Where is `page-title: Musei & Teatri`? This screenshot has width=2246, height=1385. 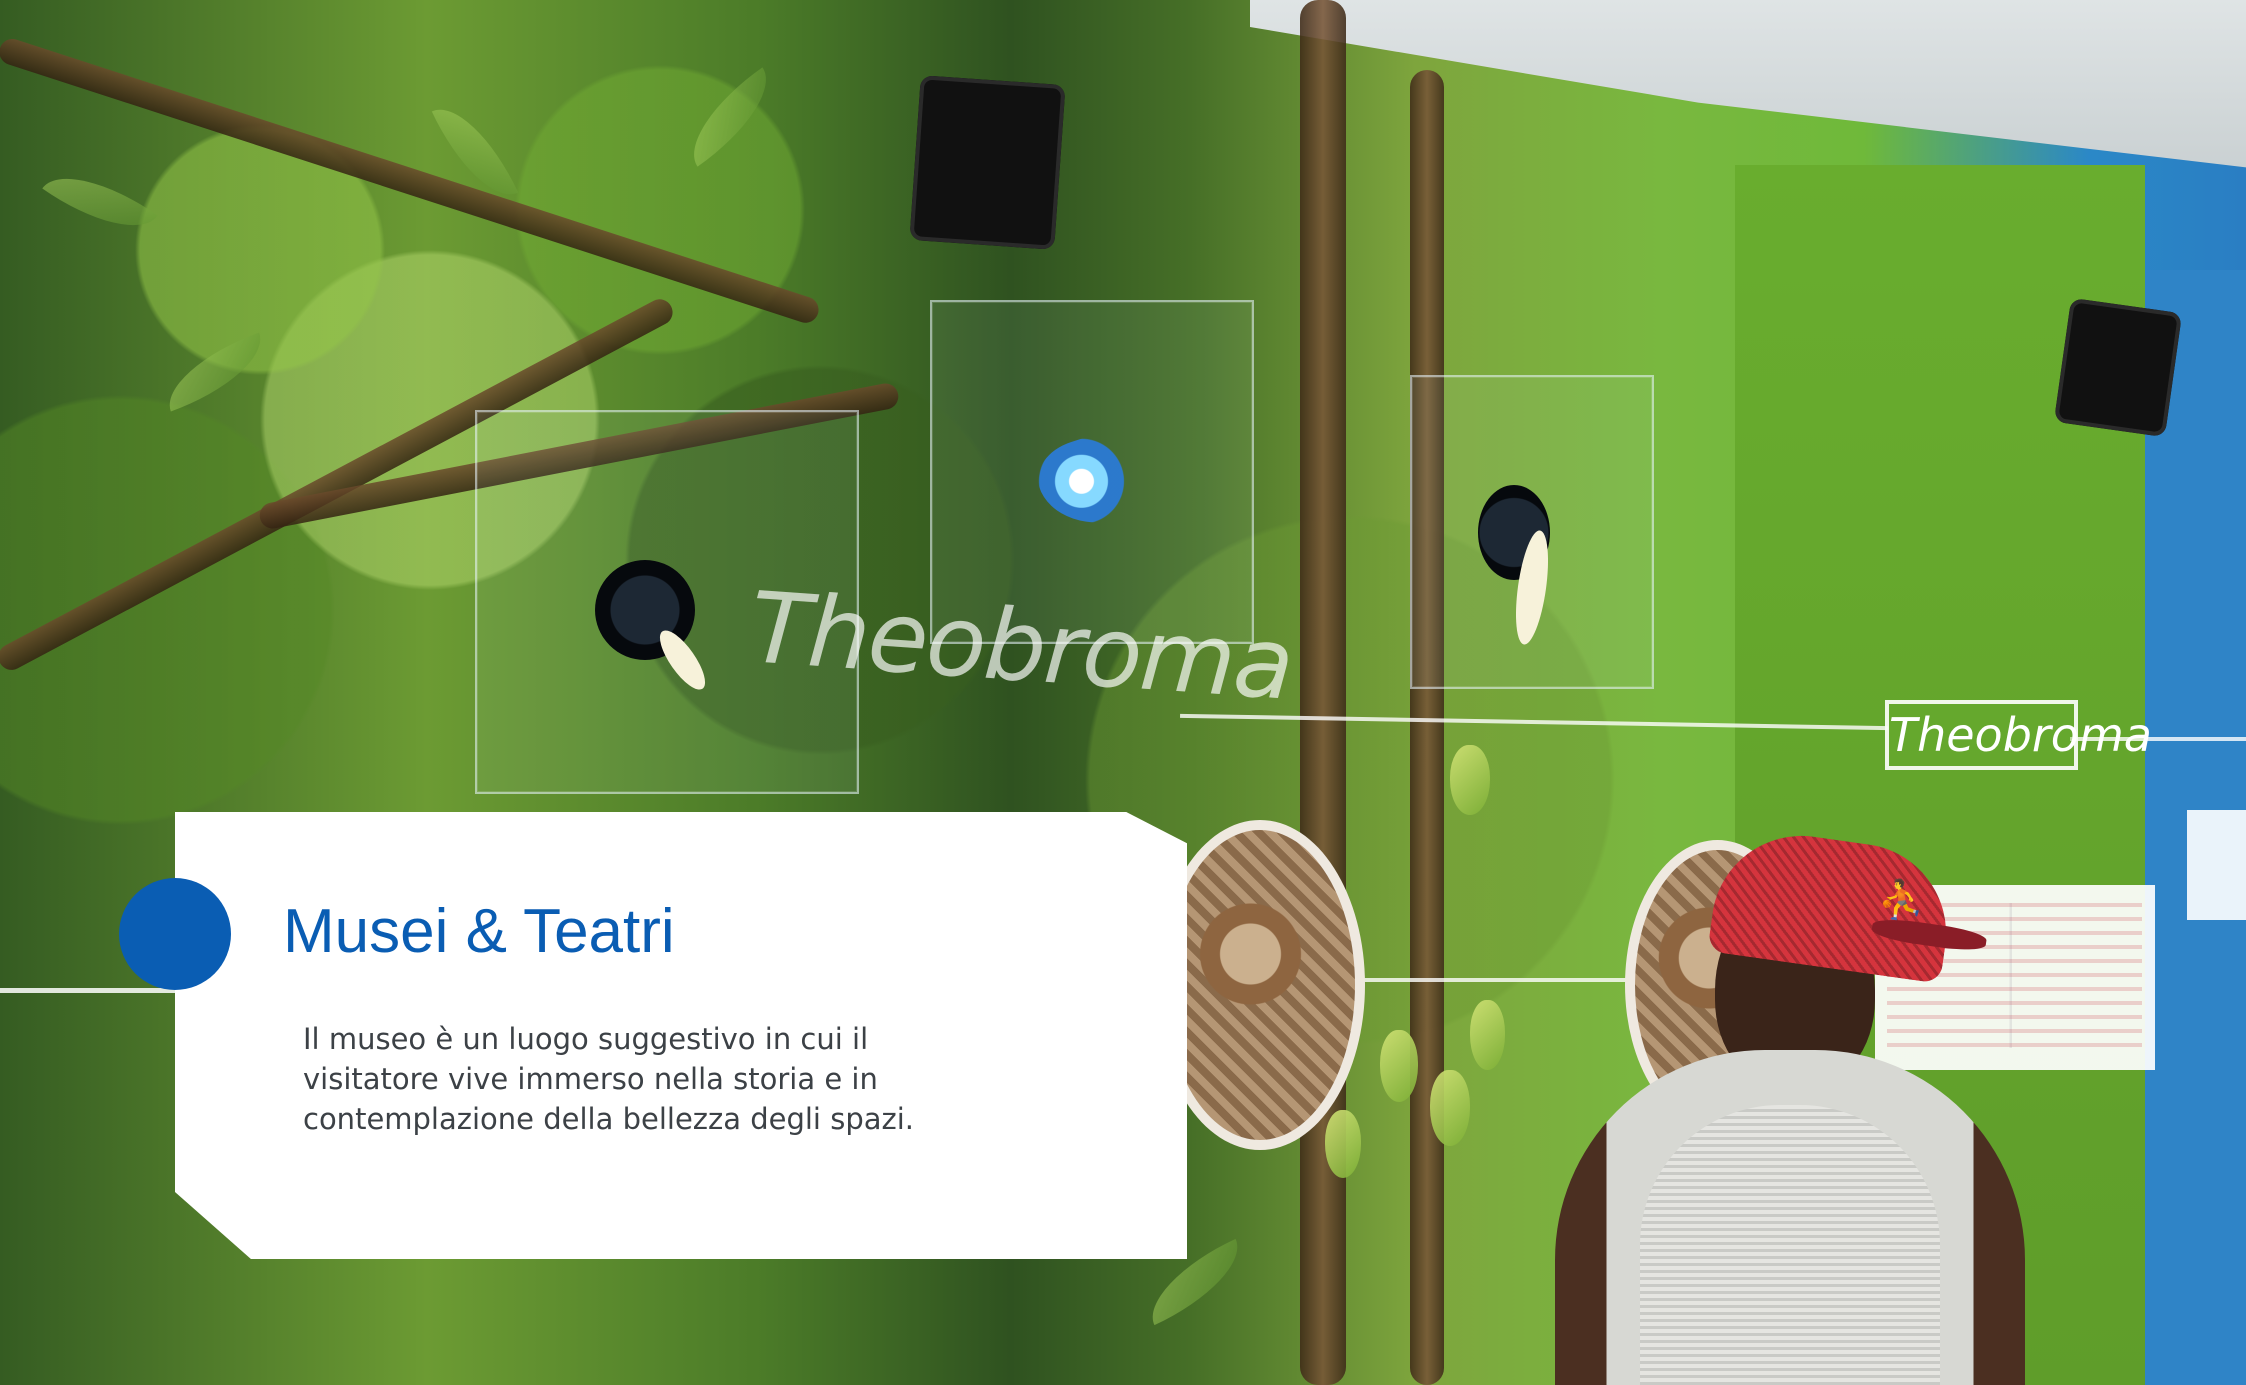
page-title: Musei & Teatri is located at coordinates (479, 931).